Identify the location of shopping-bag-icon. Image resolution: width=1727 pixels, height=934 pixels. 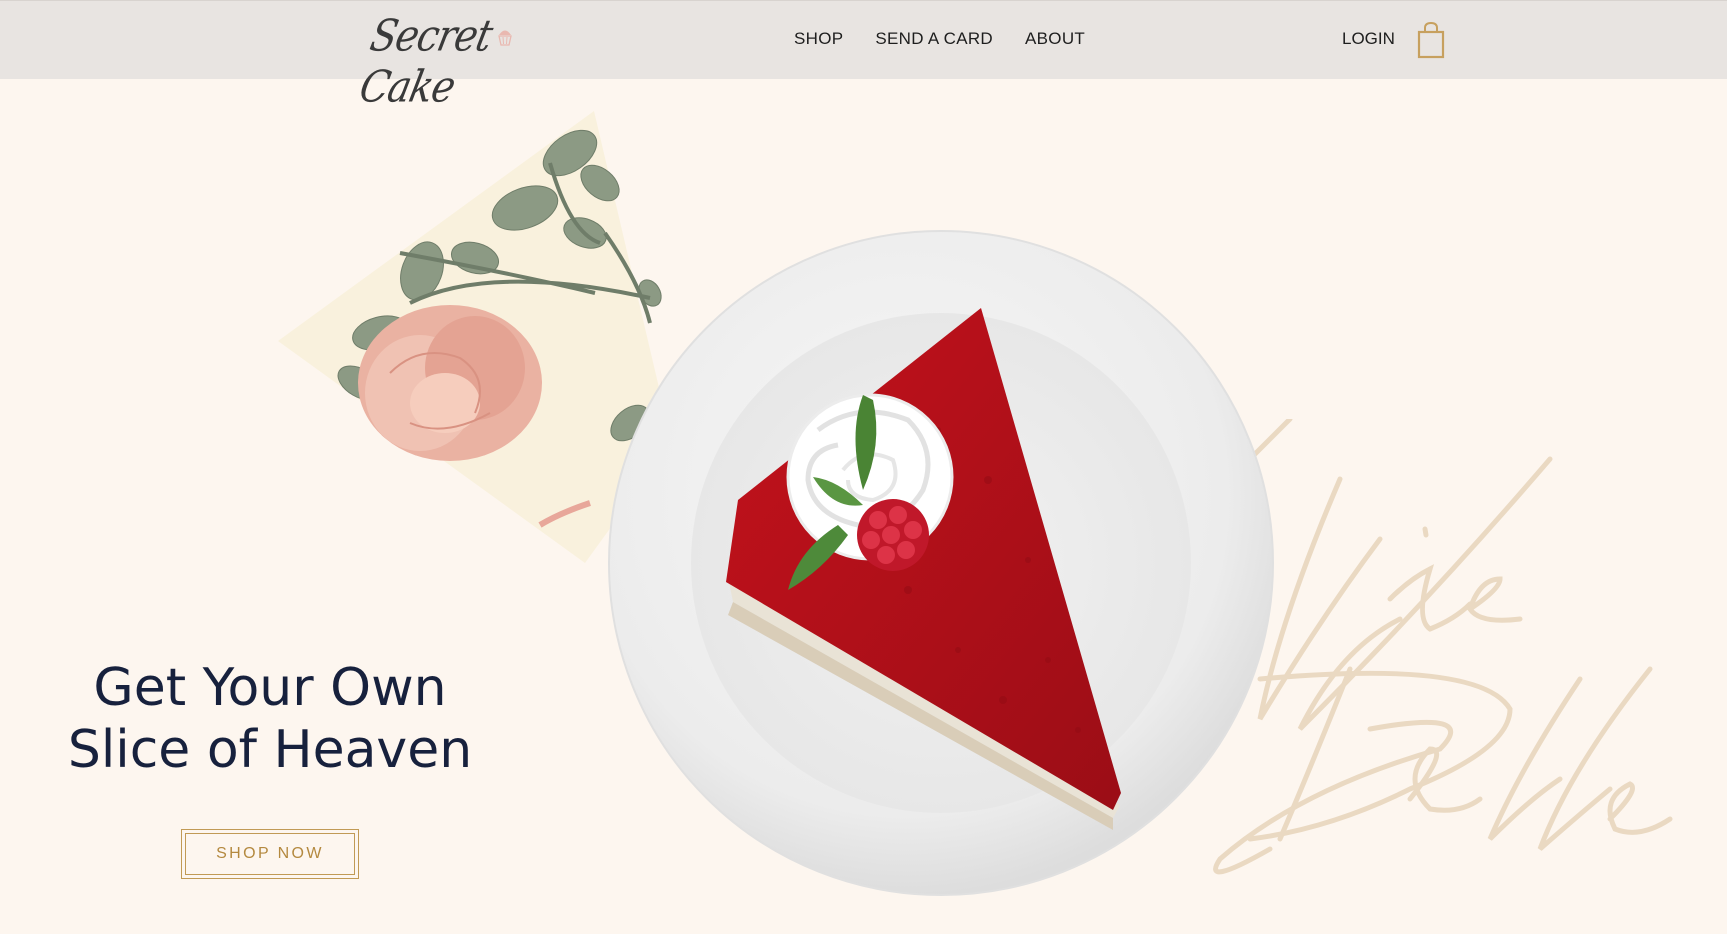
(1431, 40).